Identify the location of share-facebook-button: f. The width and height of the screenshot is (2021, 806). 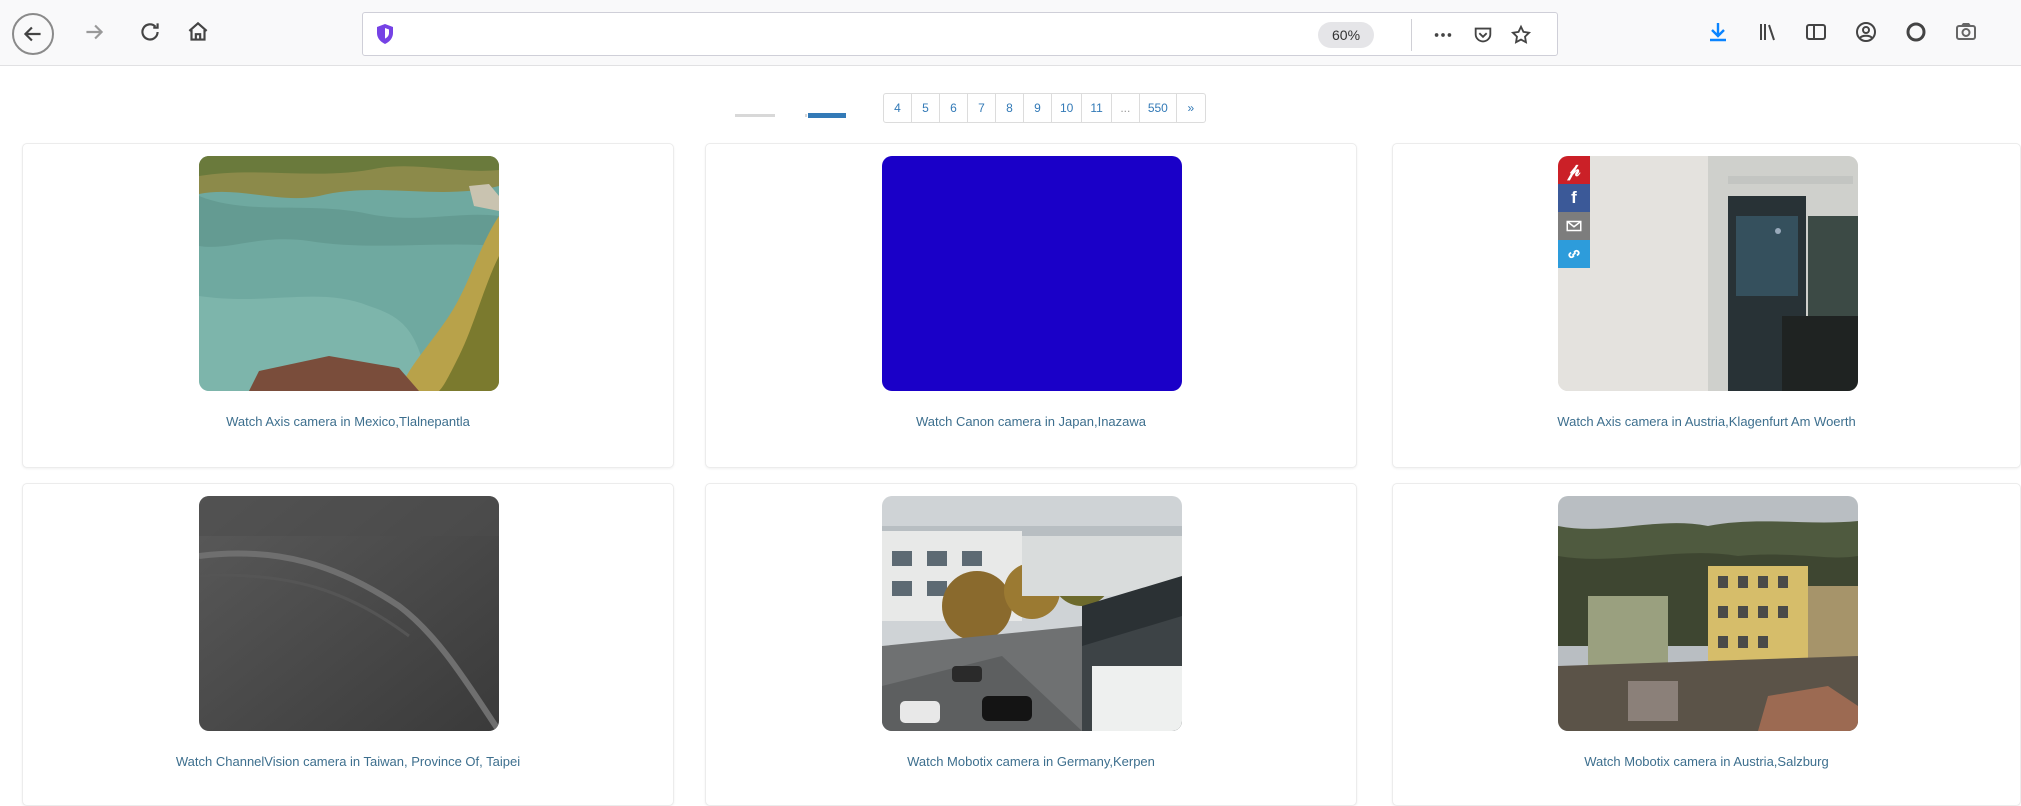
(1574, 198).